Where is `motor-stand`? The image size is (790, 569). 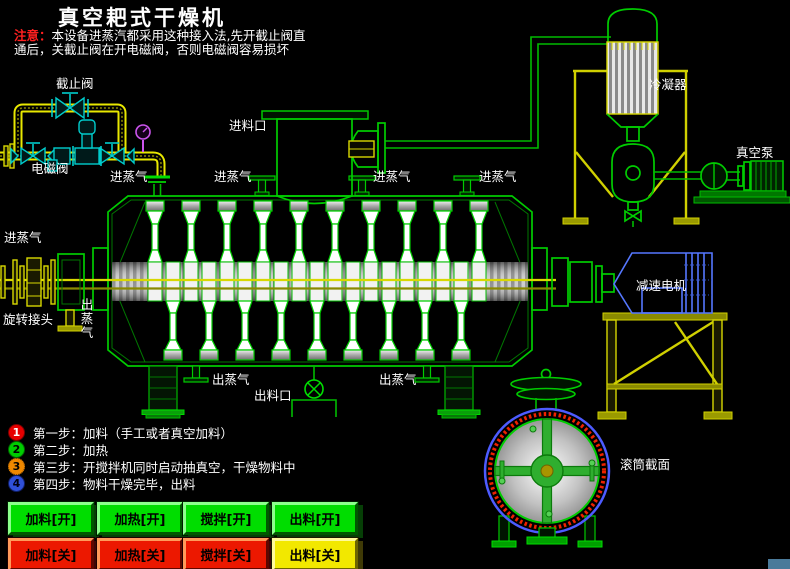
motor-stand is located at coordinates (665, 366).